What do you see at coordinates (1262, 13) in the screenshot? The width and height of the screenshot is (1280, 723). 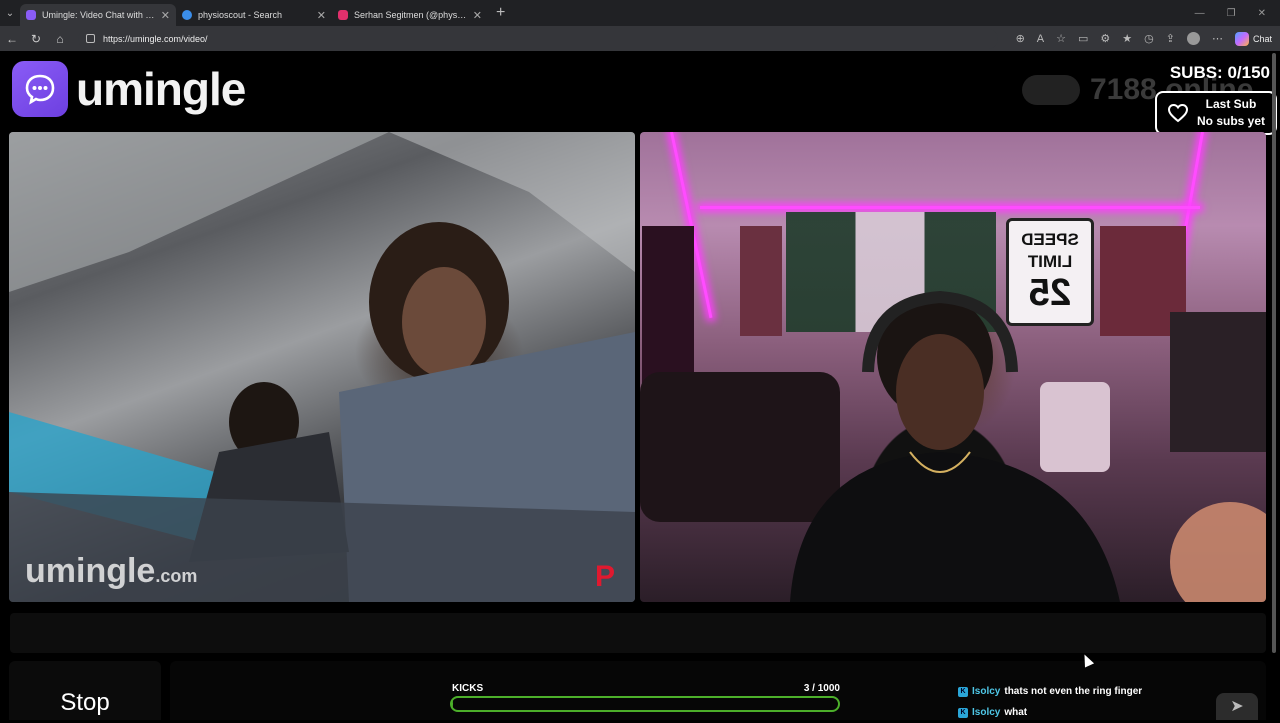 I see `close-window-icon: ✕` at bounding box center [1262, 13].